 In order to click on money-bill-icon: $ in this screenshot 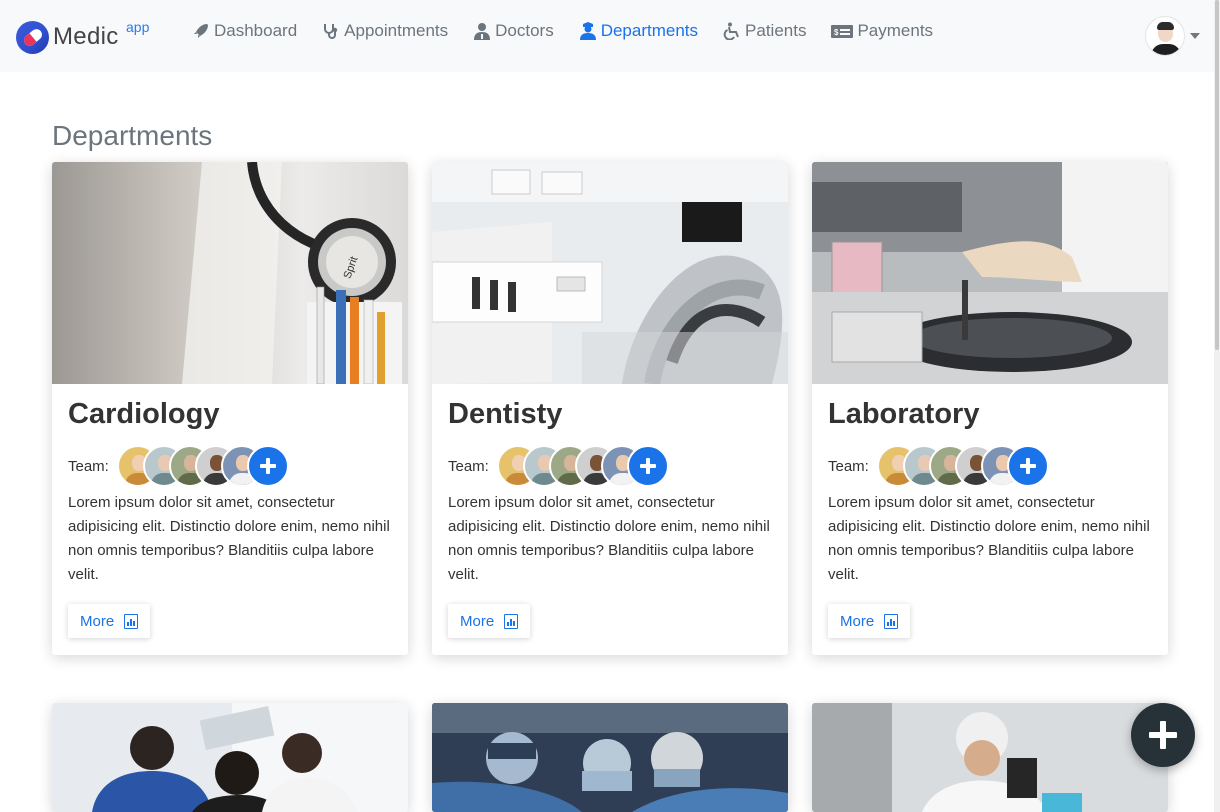, I will do `click(842, 31)`.